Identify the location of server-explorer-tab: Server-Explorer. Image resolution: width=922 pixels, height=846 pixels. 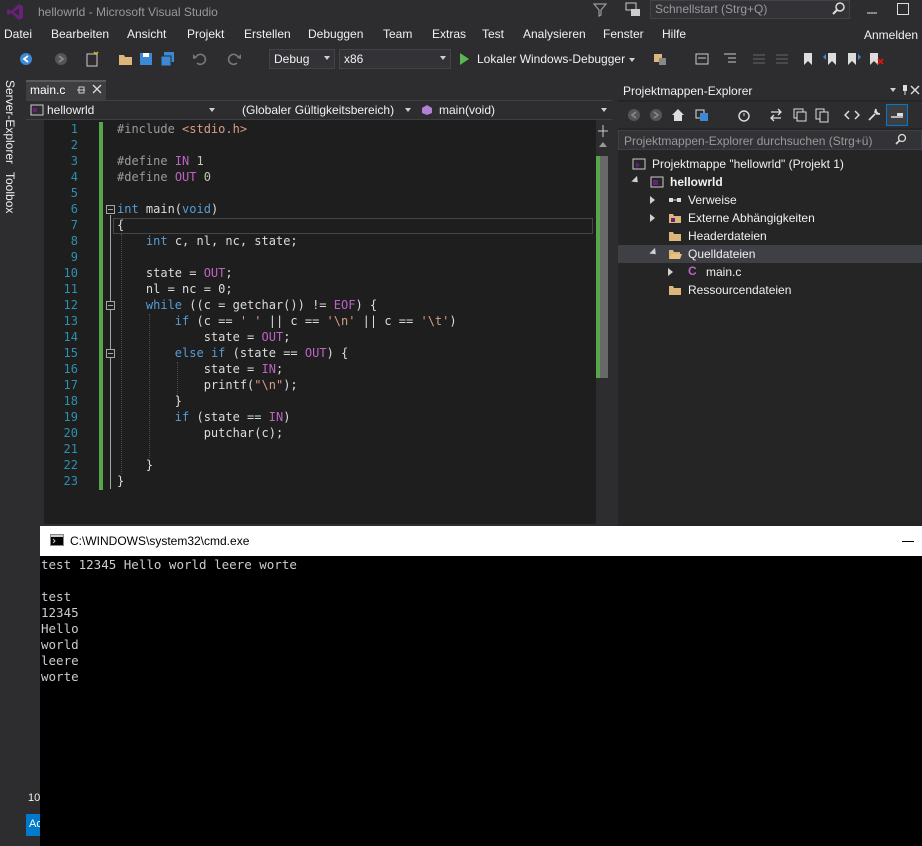
(10, 122).